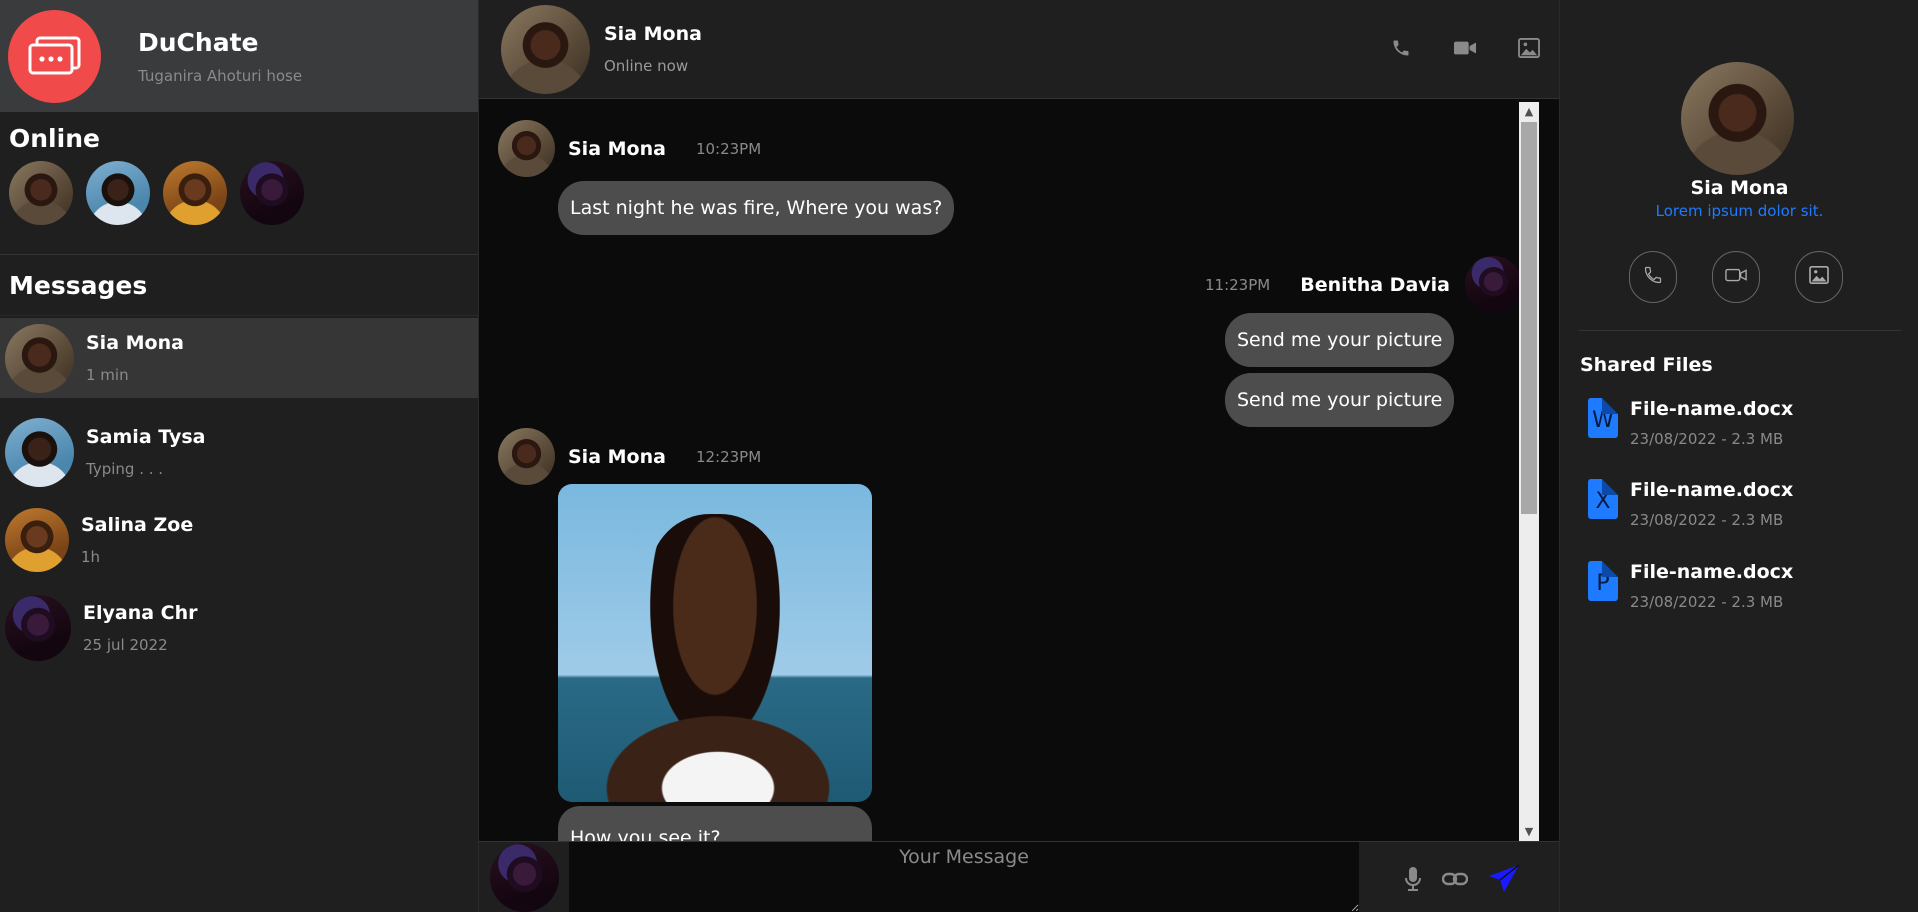 Image resolution: width=1918 pixels, height=912 pixels. I want to click on message-header: Sia Mona 10:23PM, so click(629, 148).